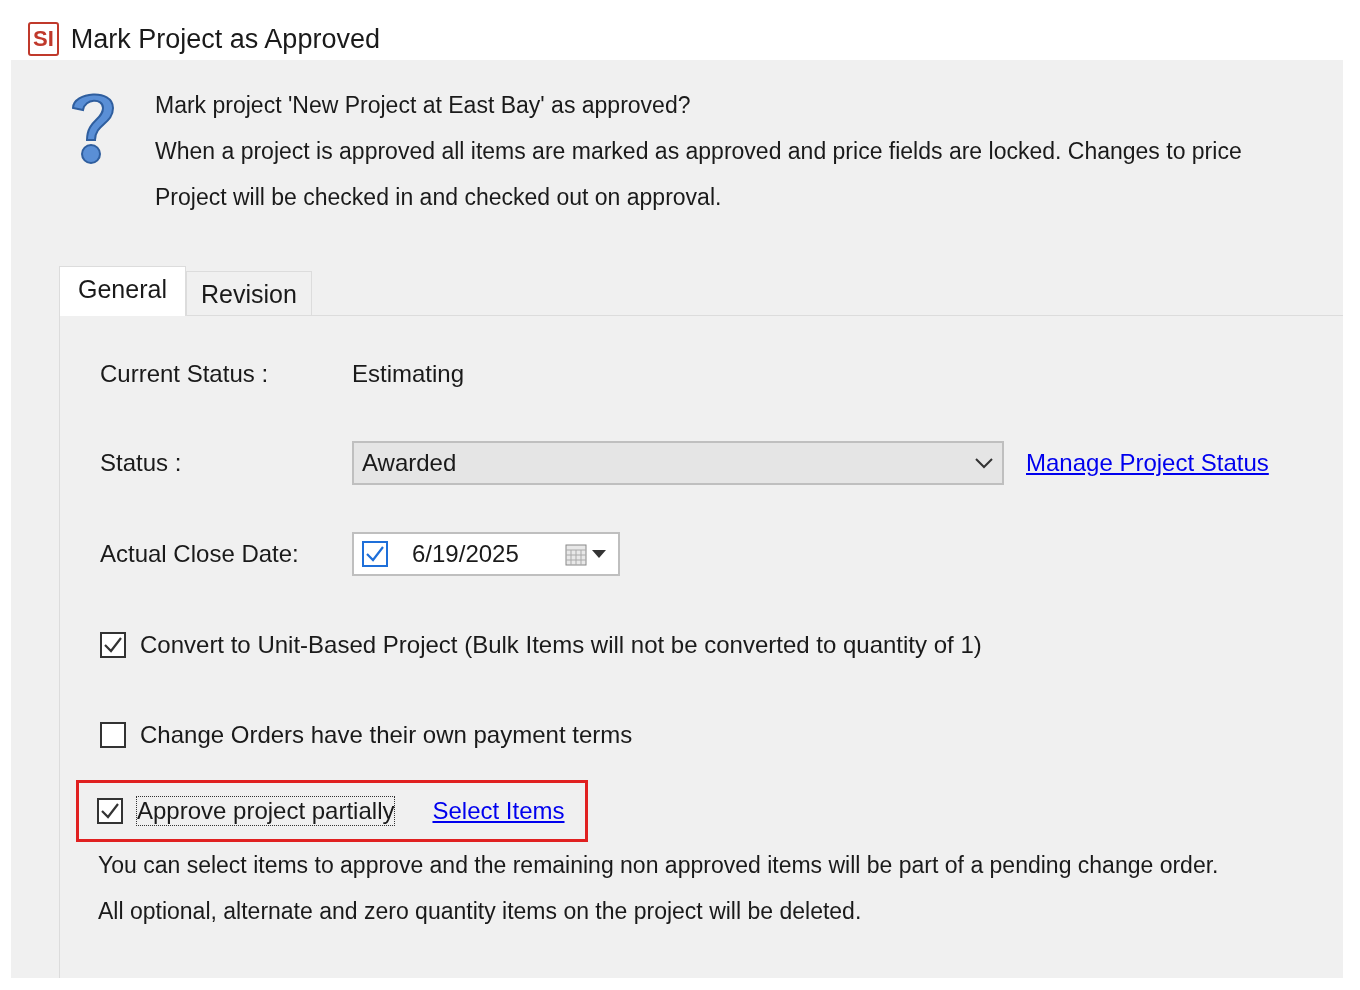 This screenshot has width=1360, height=990. Describe the element at coordinates (439, 197) in the screenshot. I see `message-text: Project will be checked in and checked out on approval.` at that location.